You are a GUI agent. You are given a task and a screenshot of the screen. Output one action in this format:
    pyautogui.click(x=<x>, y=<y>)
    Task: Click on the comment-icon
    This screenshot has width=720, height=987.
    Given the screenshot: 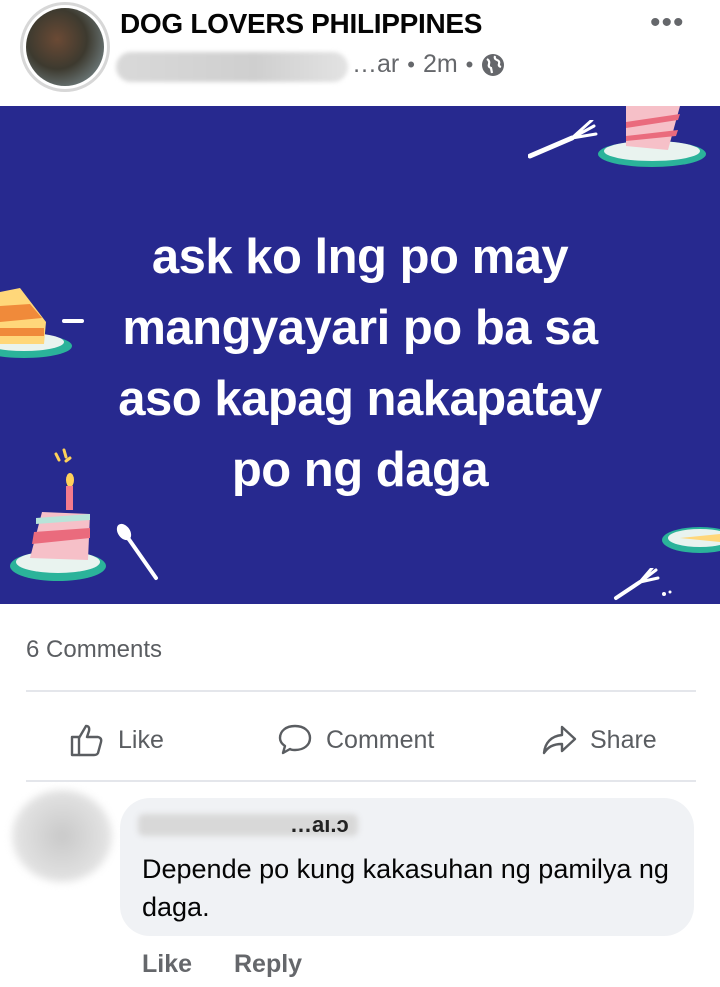 What is the action you would take?
    pyautogui.click(x=295, y=739)
    